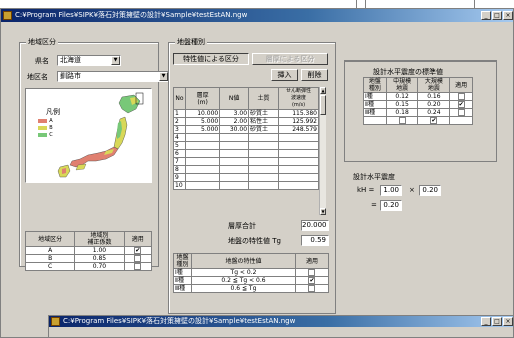  What do you see at coordinates (179, 98) in the screenshot?
I see `table-header: No` at bounding box center [179, 98].